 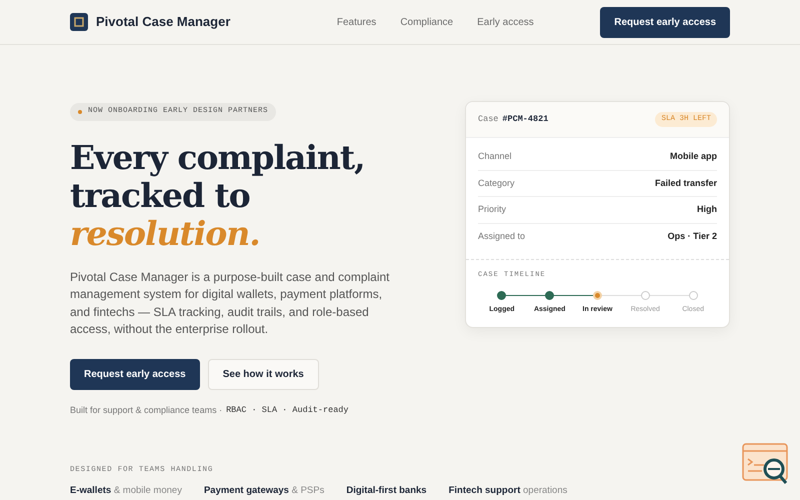 I want to click on field-value: Ops · Tier 2, so click(x=692, y=236).